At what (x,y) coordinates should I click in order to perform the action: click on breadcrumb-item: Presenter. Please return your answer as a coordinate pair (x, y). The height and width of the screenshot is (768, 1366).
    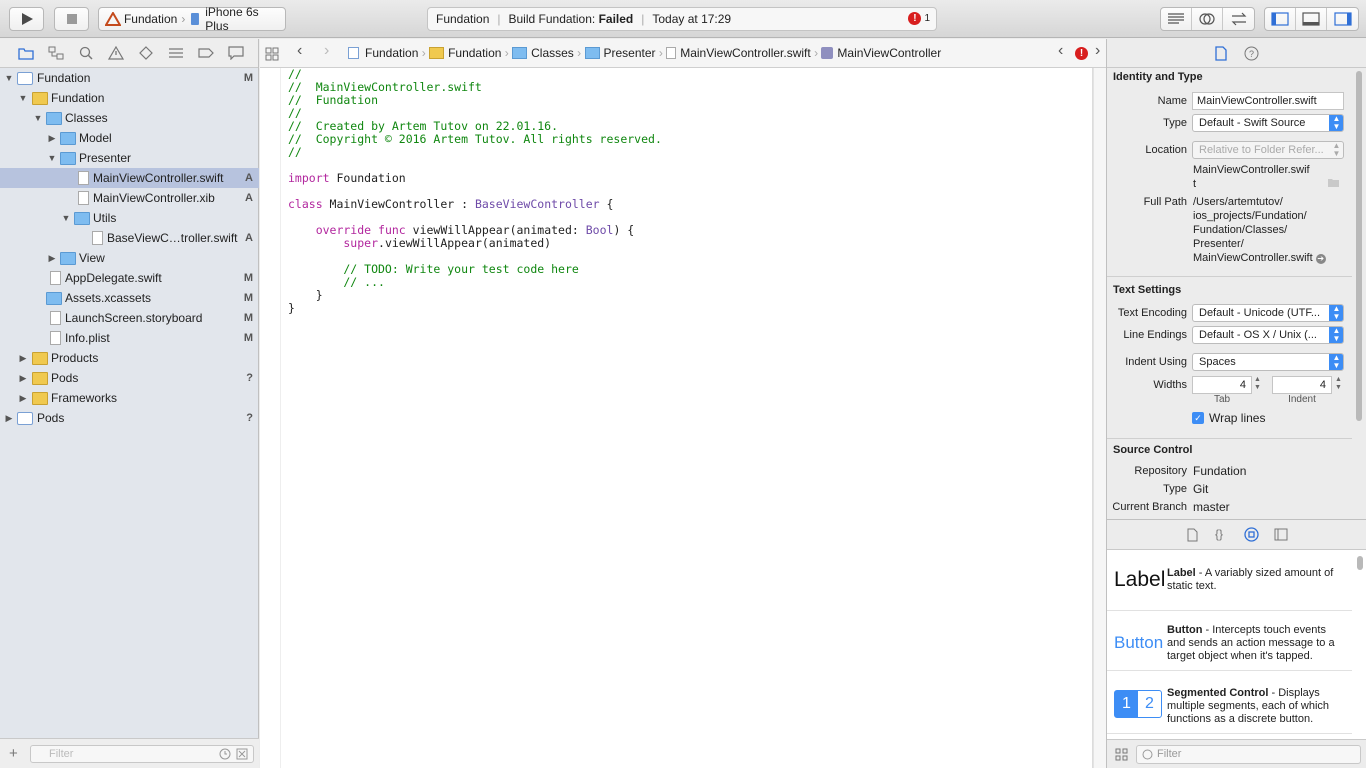
    Looking at the image, I should click on (630, 53).